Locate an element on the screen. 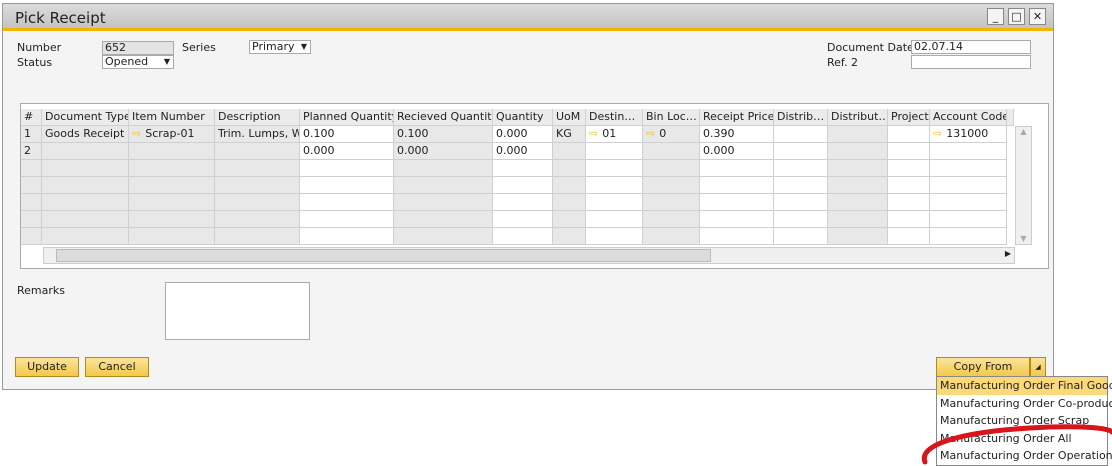 This screenshot has width=1112, height=466. red-highlight-annotation is located at coordinates (1016, 444).